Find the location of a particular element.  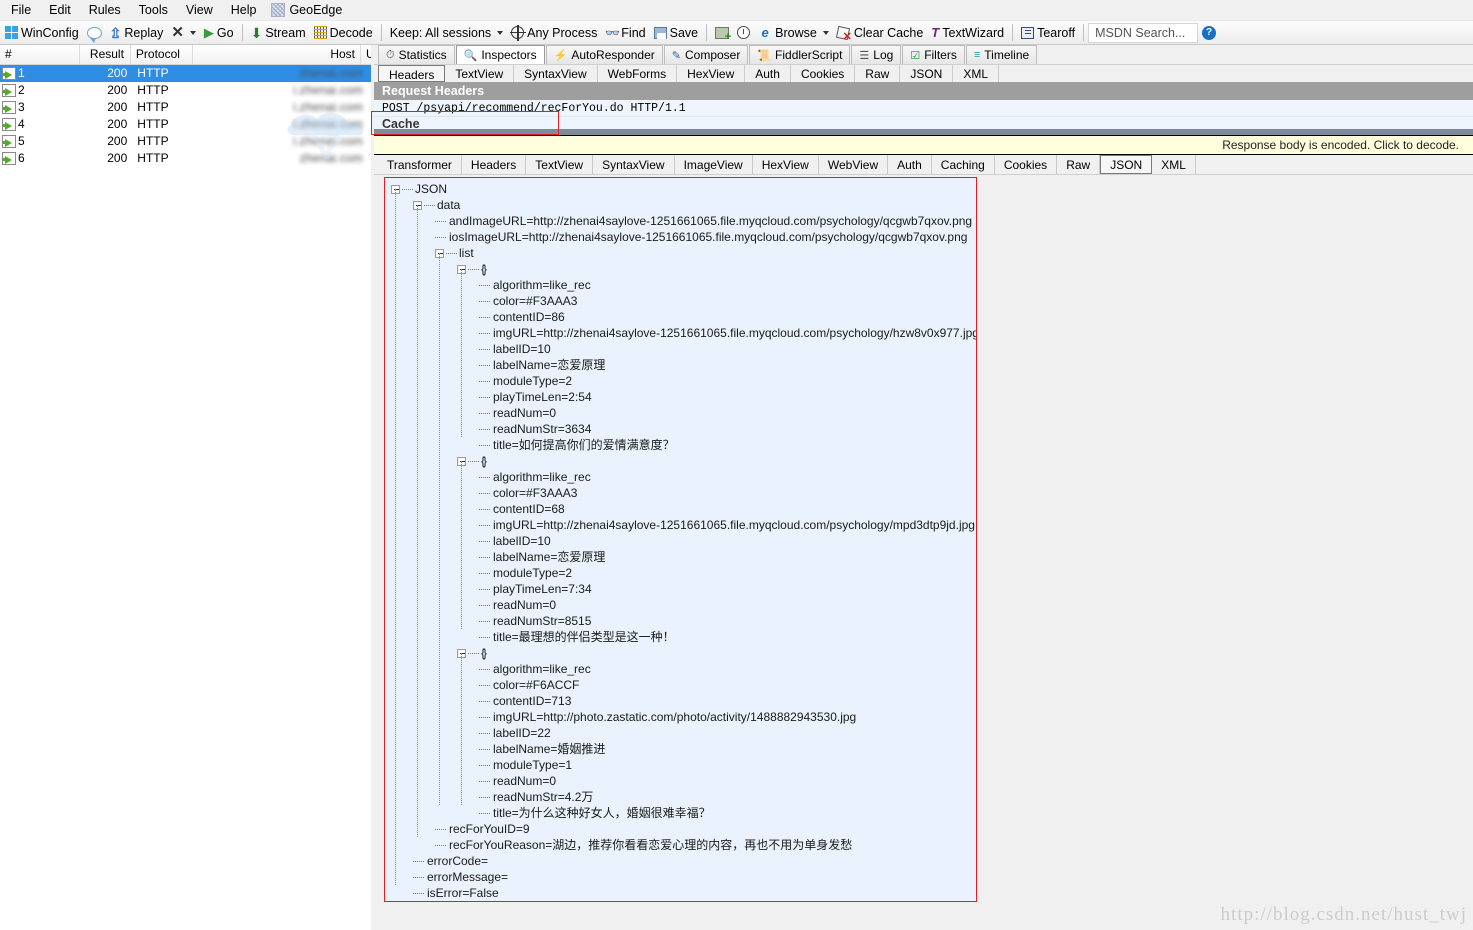

menu-item-help: Help is located at coordinates (244, 10).